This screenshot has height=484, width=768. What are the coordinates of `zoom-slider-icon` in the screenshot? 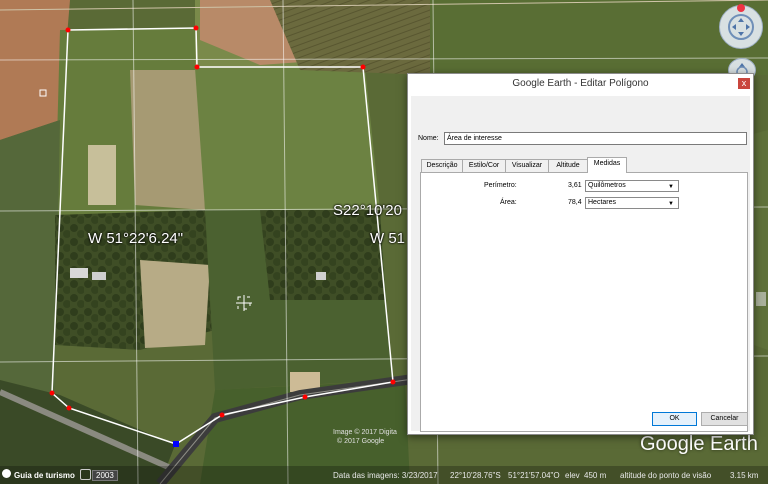 It's located at (761, 299).